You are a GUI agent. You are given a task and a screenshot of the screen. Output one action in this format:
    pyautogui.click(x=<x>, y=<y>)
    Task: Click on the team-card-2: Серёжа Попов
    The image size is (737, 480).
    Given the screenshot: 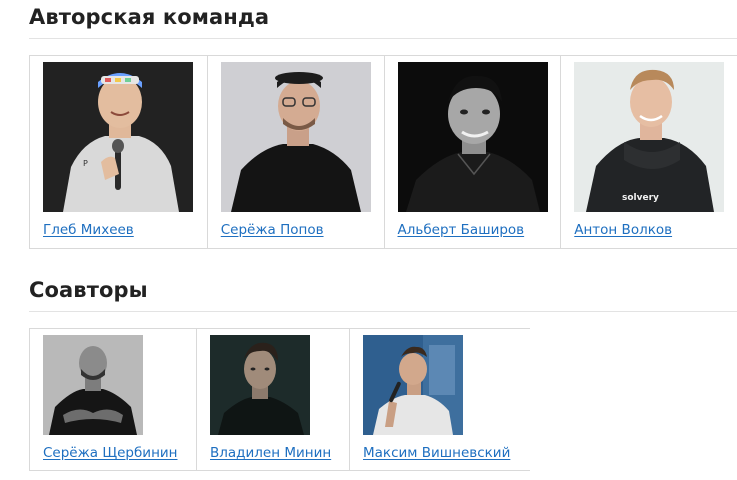 What is the action you would take?
    pyautogui.click(x=296, y=152)
    